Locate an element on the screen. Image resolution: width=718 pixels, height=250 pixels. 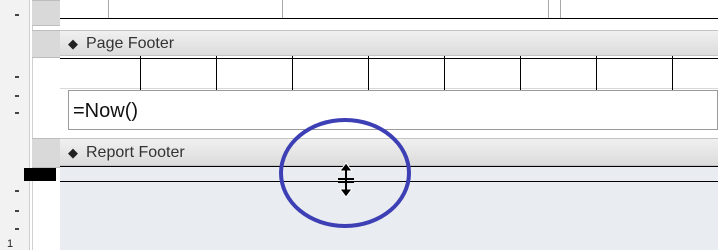
report-footer-selector is located at coordinates (46, 153).